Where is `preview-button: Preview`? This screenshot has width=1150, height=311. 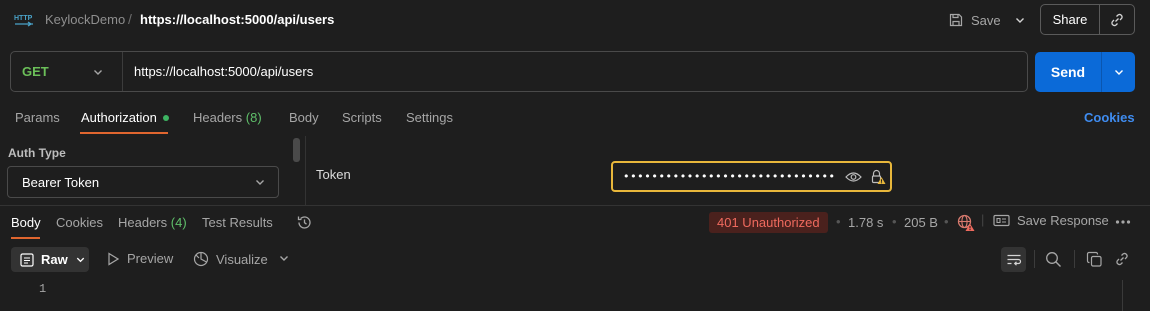
preview-button: Preview is located at coordinates (140, 258).